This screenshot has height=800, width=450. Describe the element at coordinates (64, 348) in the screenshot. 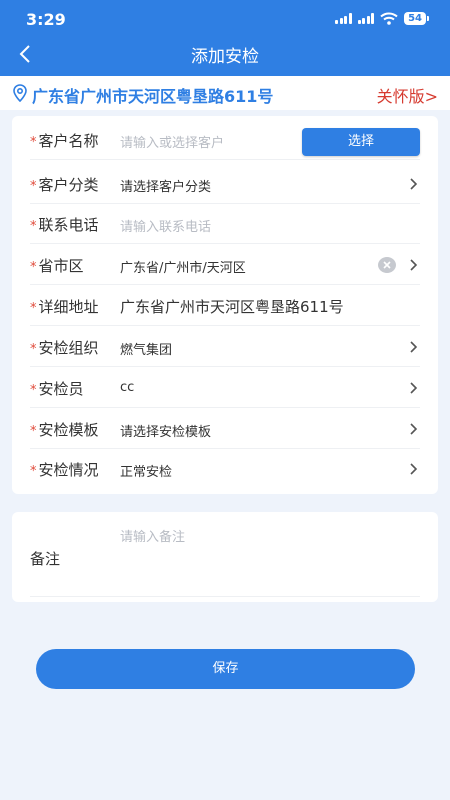

I see `inspection-org-label: * 安检组织` at that location.